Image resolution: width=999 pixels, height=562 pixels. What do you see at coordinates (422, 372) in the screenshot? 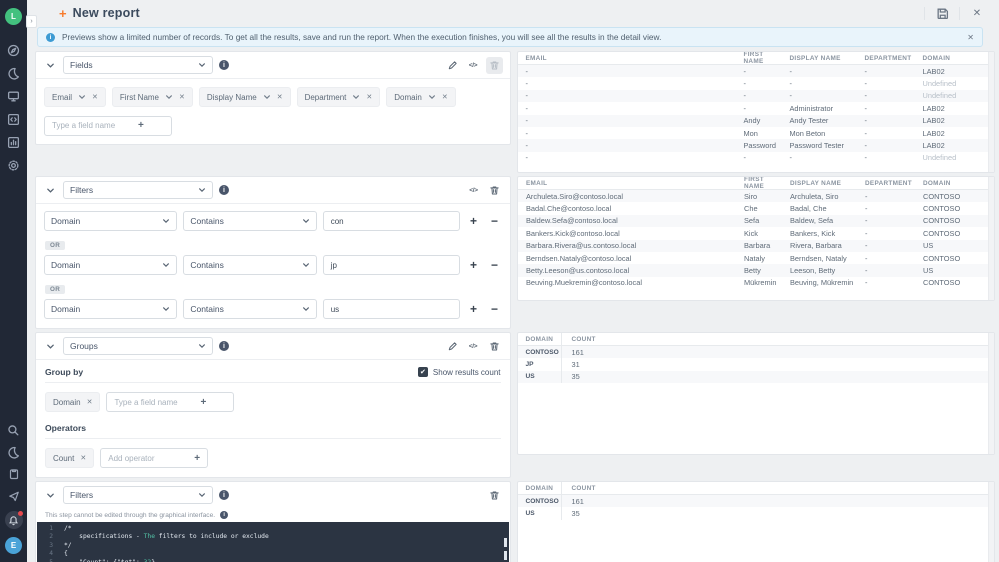
I see `checkbox-checked-icon: ✔` at bounding box center [422, 372].